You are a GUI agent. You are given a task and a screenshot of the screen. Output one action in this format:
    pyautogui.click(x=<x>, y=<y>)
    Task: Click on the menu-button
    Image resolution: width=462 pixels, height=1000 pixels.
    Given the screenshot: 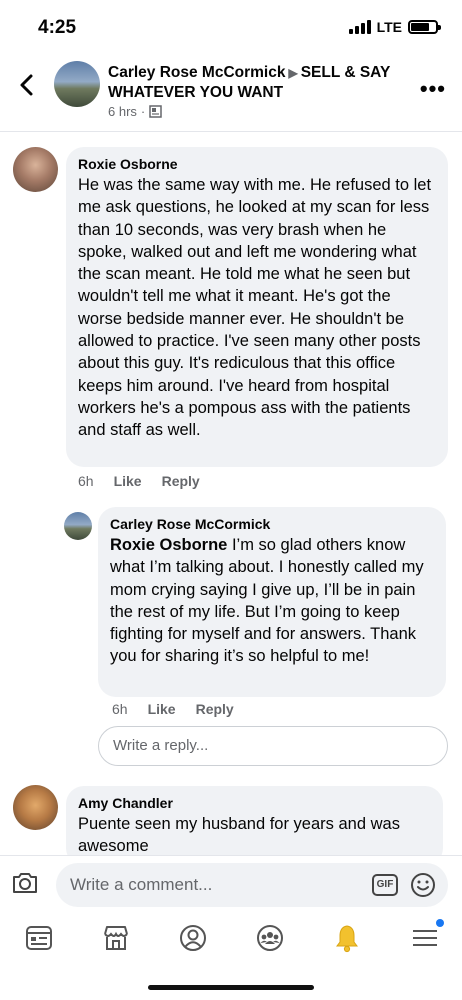 What is the action you would take?
    pyautogui.click(x=427, y=936)
    